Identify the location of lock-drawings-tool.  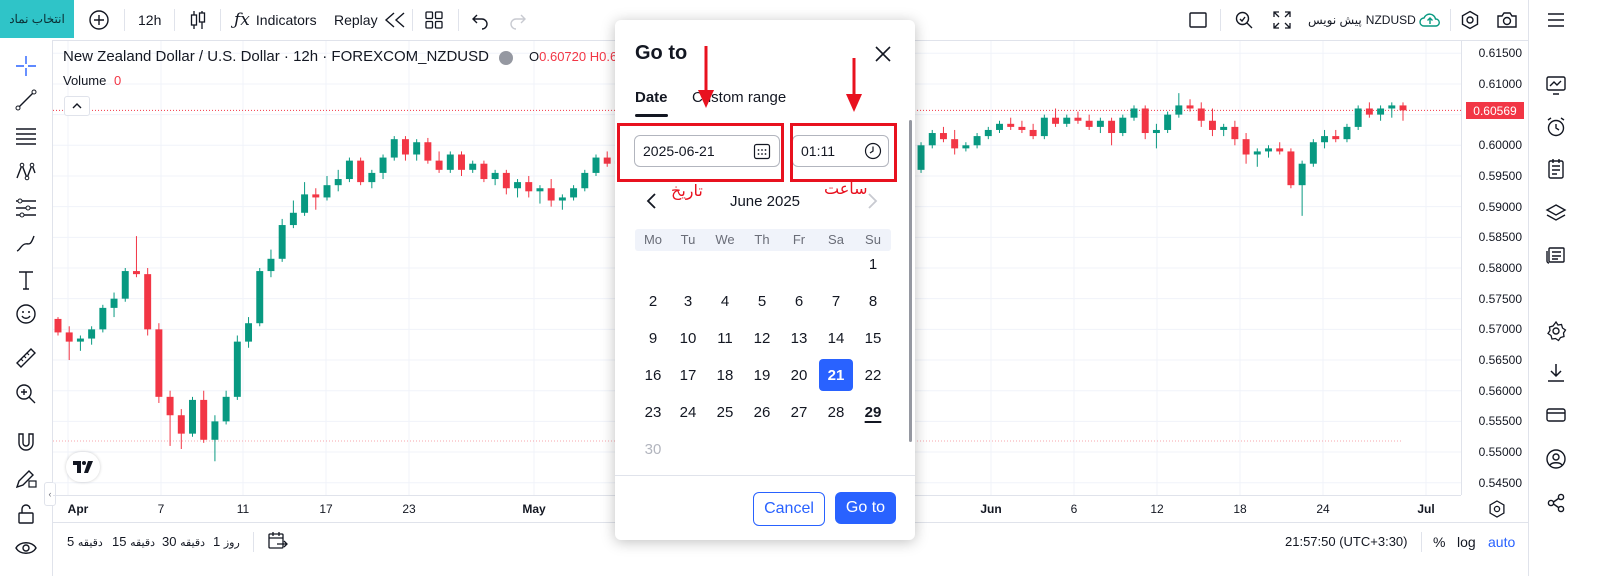
(26, 514).